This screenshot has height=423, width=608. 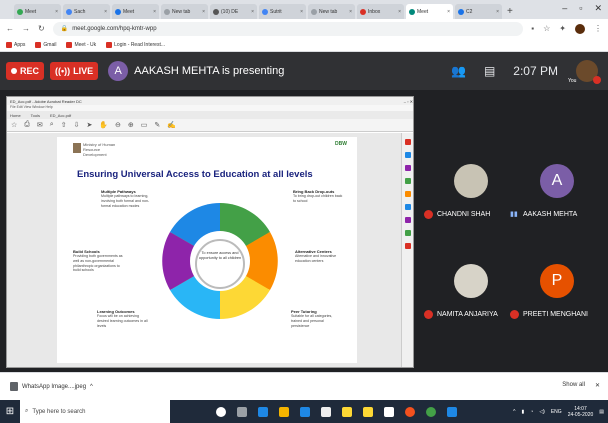 What do you see at coordinates (546, 28) in the screenshot?
I see `star-icon: ☆` at bounding box center [546, 28].